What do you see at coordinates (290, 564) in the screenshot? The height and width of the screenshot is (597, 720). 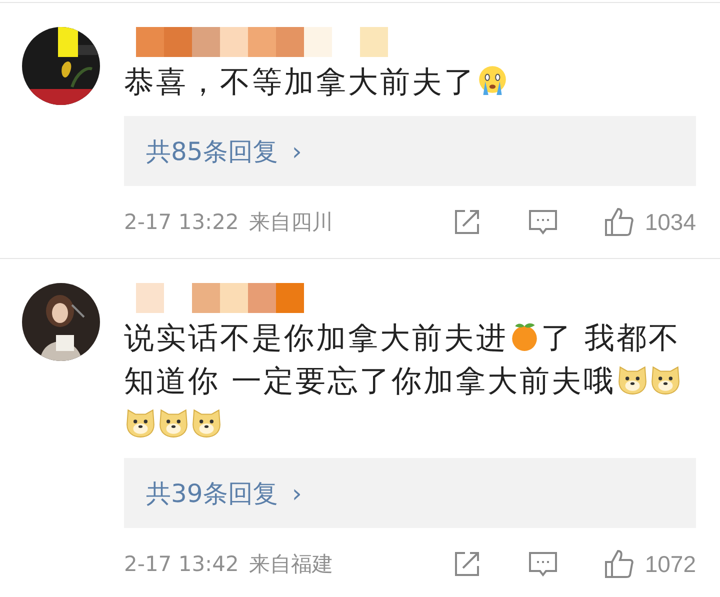 I see `comment-source: 来自福建` at bounding box center [290, 564].